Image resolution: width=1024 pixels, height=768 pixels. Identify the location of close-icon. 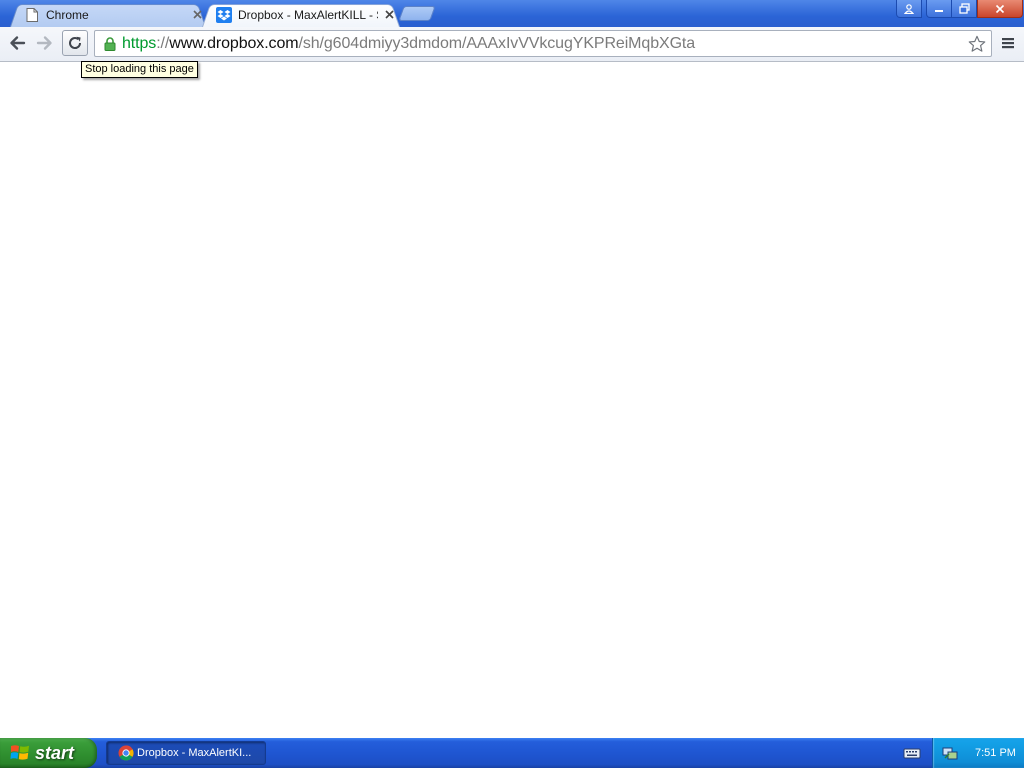
(1000, 9).